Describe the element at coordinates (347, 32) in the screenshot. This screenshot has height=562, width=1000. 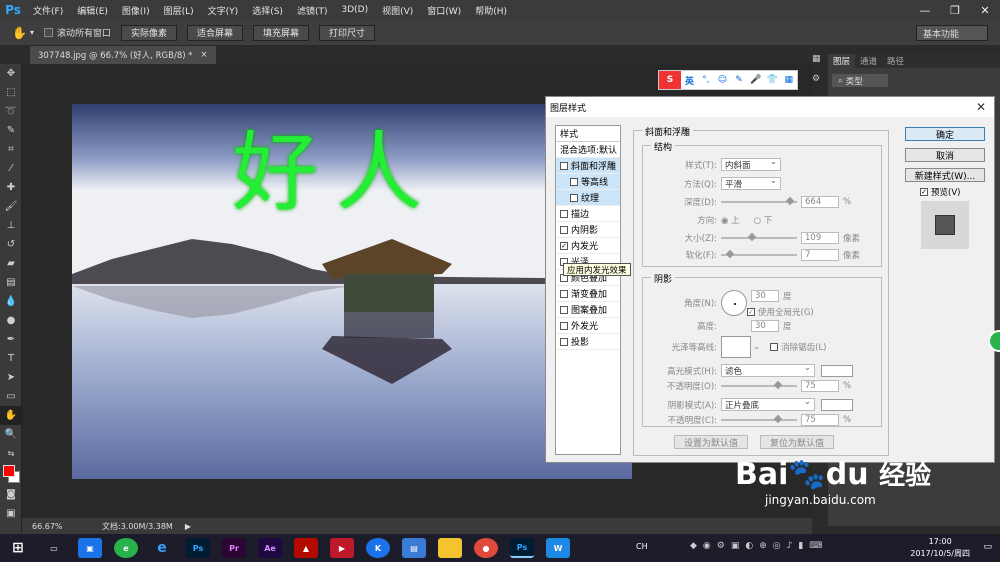
I see `print-size-button: 打印尺寸` at that location.